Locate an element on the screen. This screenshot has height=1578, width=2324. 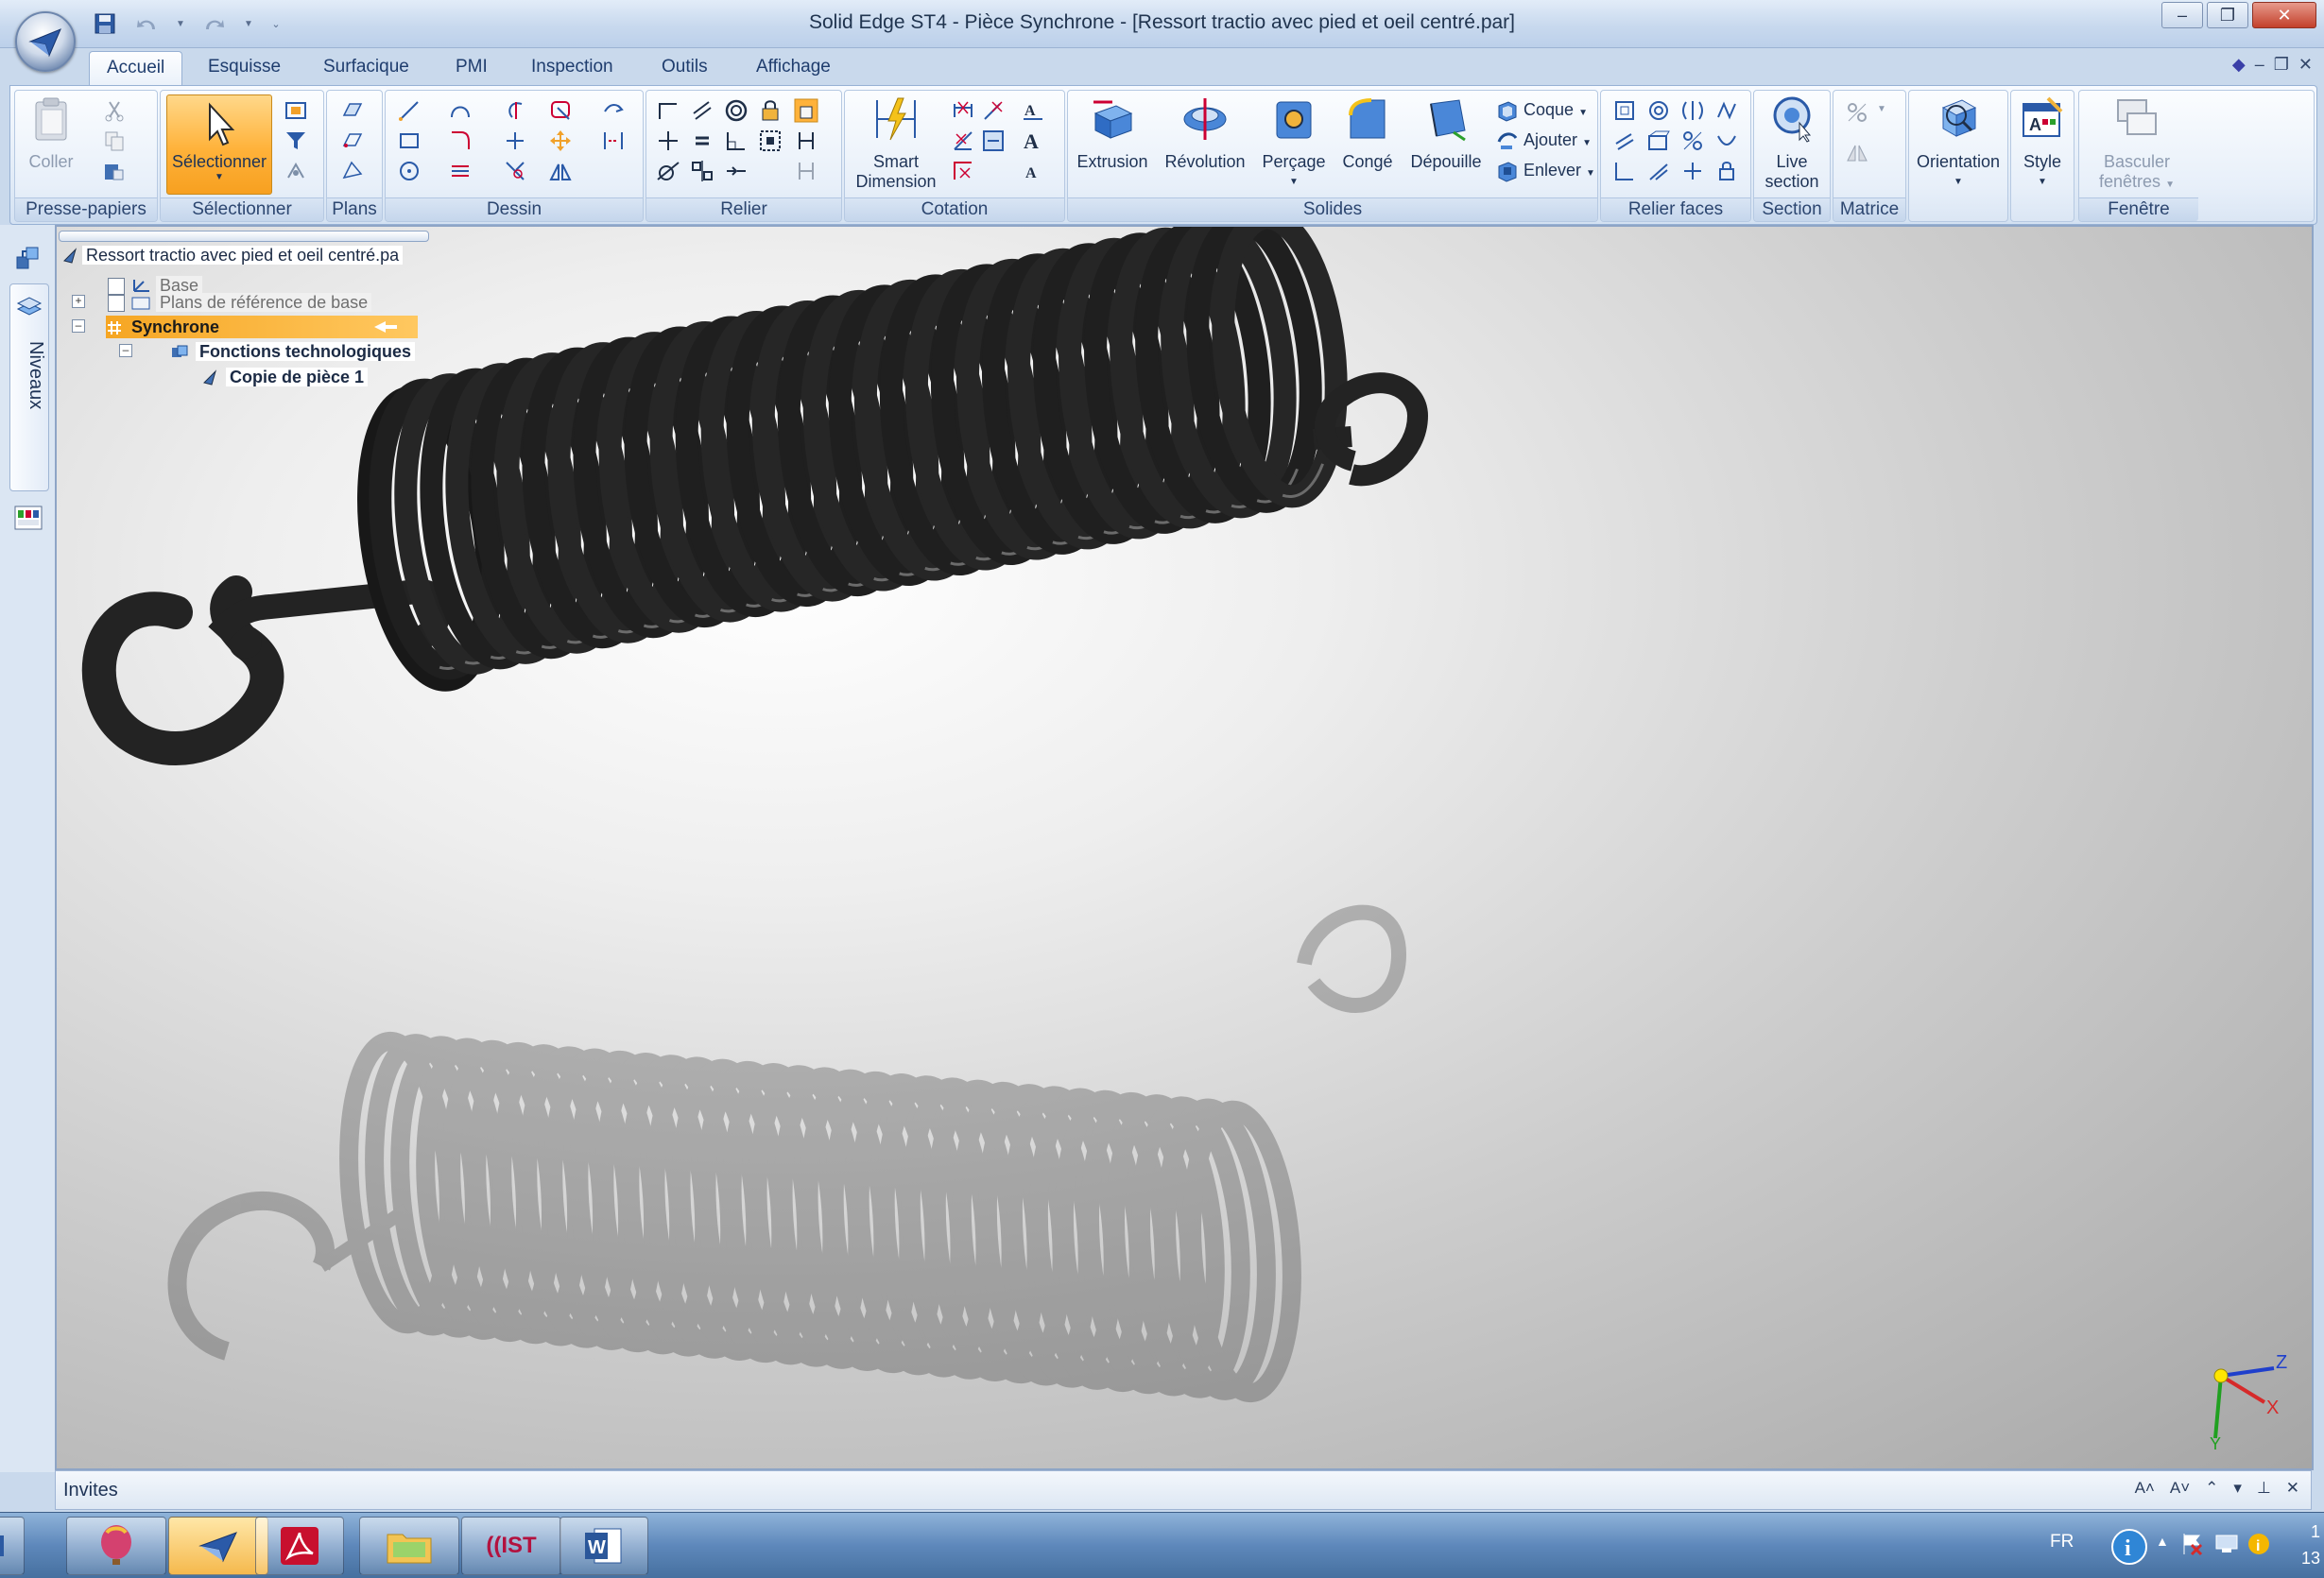
clock: 1 13 is located at coordinates (2311, 1544).